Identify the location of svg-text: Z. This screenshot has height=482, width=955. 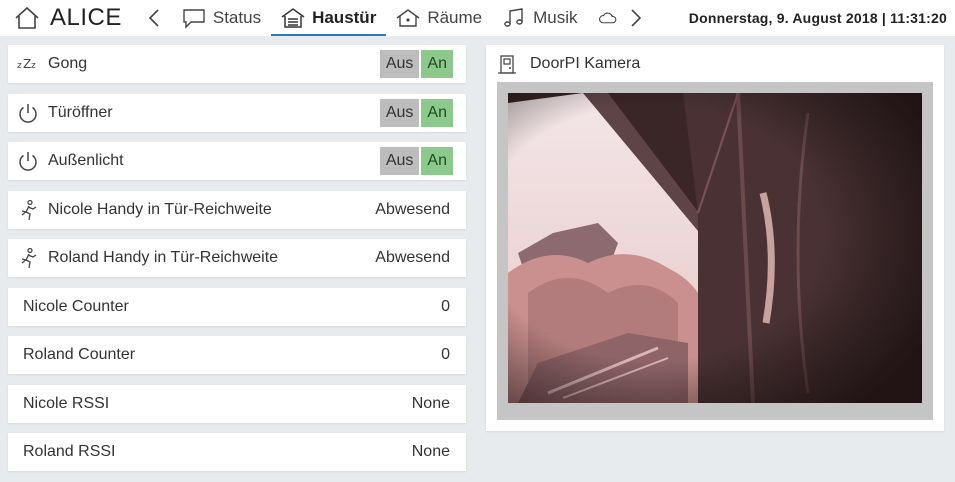
(27, 64).